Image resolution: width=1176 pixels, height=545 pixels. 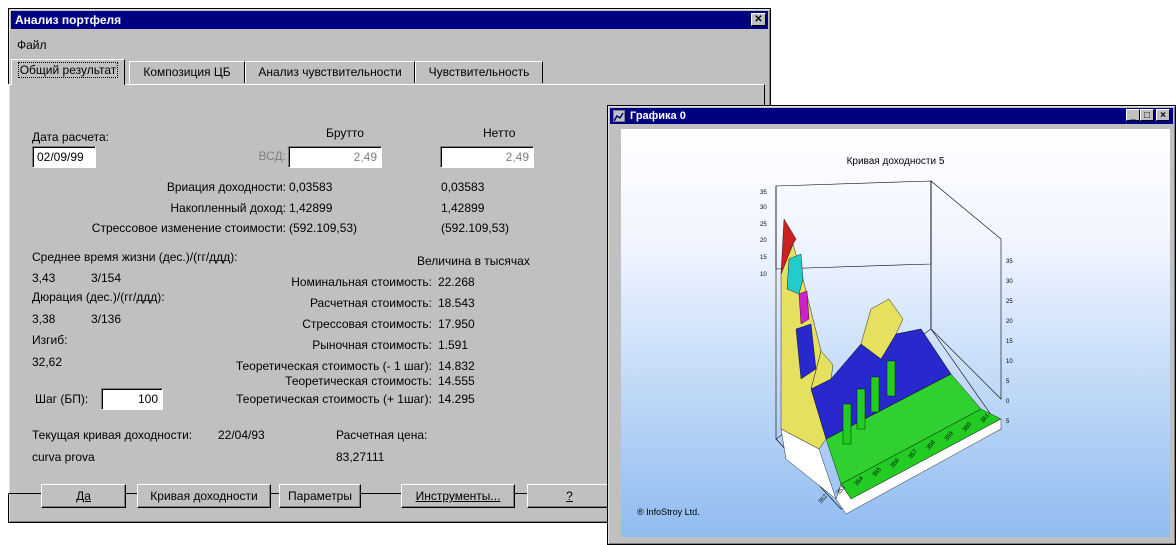 I want to click on main-window-title: Анализ портфеля, so click(x=68, y=20).